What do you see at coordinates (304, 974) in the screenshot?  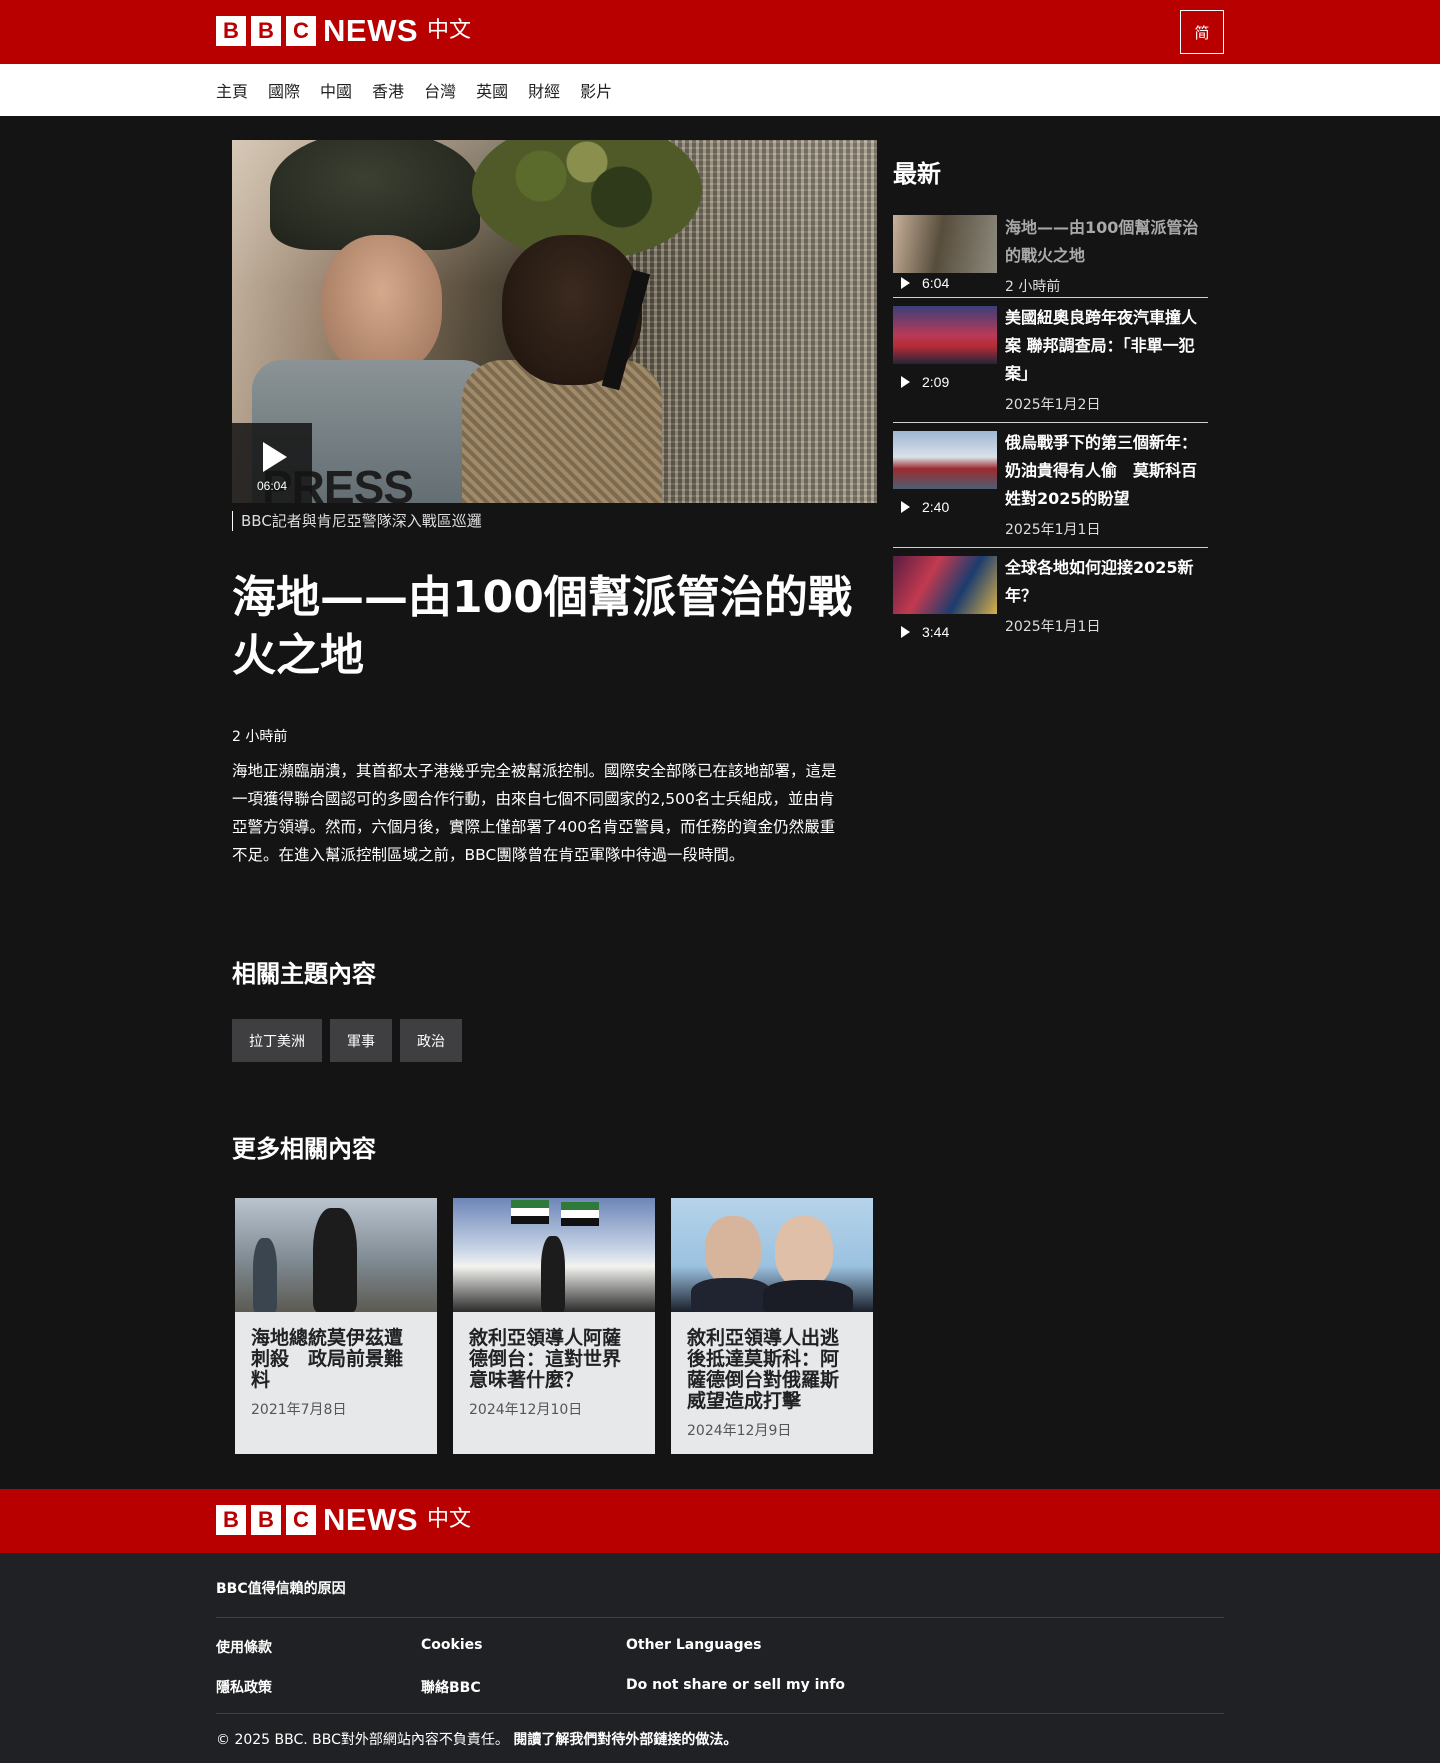 I see `related-topics-heading: 相關主題內容` at bounding box center [304, 974].